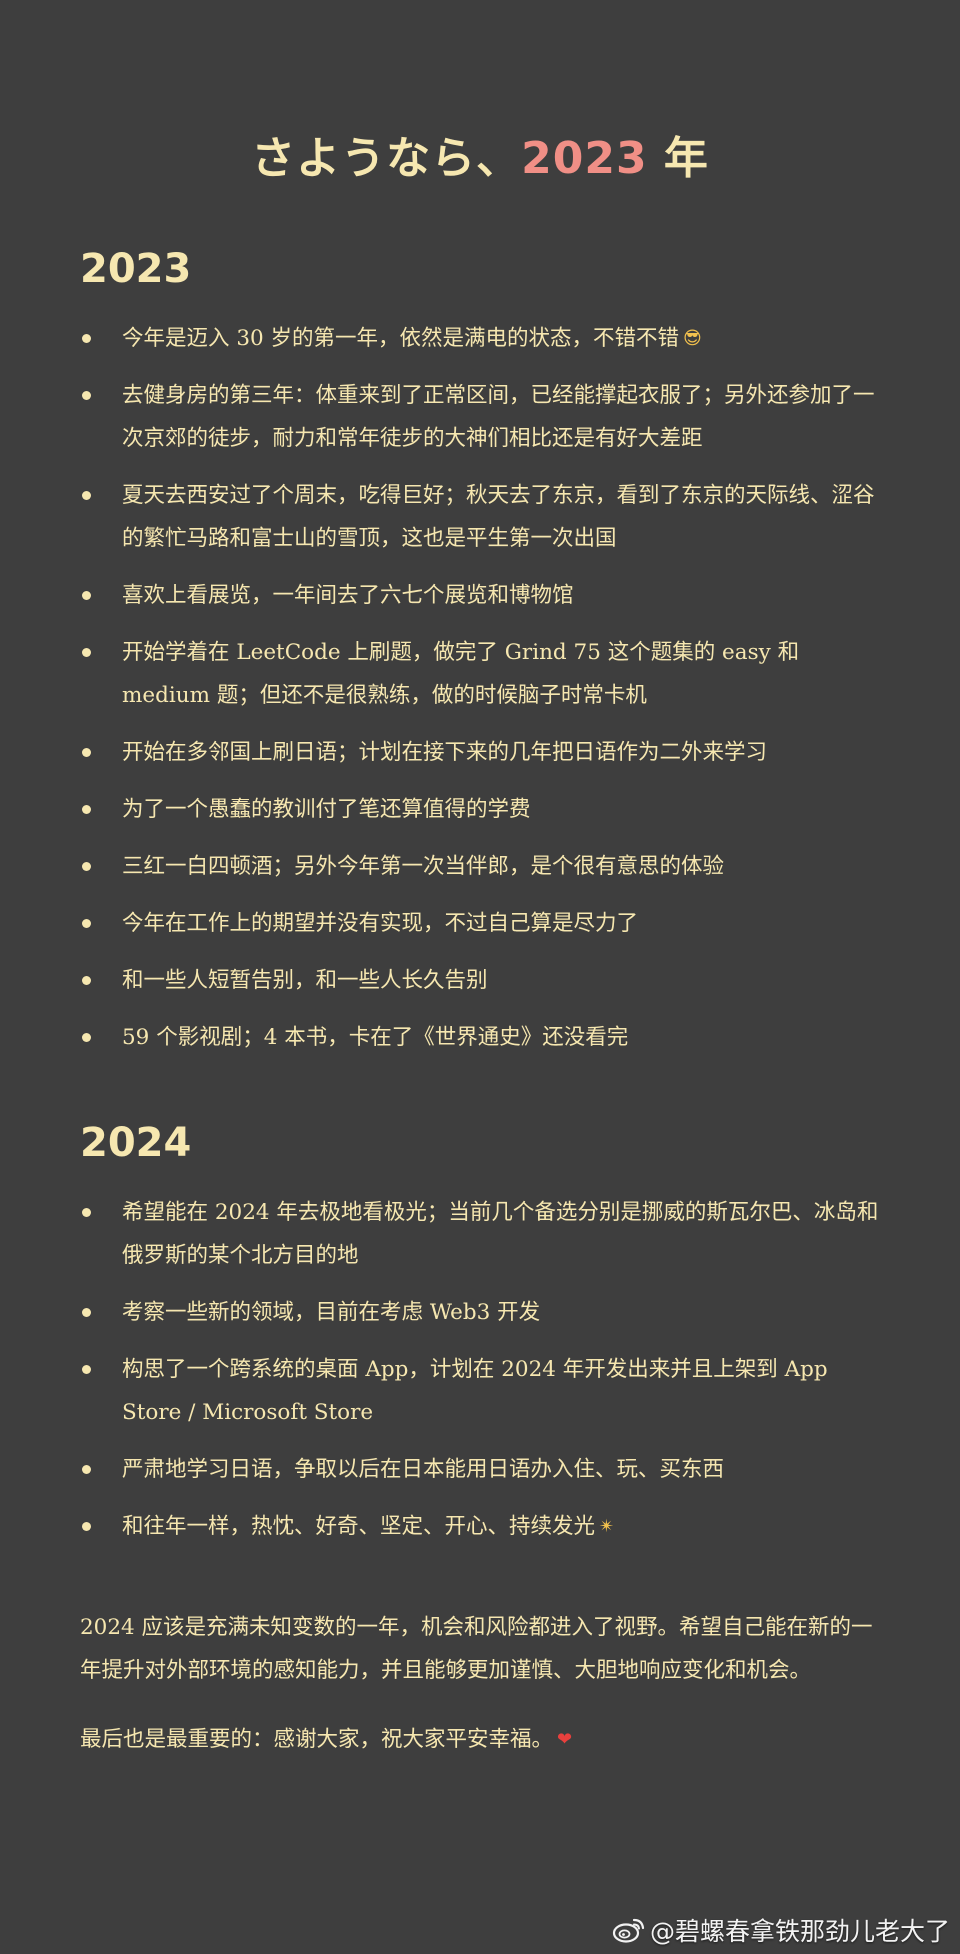 Image resolution: width=960 pixels, height=1954 pixels. I want to click on title-prefix: さようなら、, so click(386, 158).